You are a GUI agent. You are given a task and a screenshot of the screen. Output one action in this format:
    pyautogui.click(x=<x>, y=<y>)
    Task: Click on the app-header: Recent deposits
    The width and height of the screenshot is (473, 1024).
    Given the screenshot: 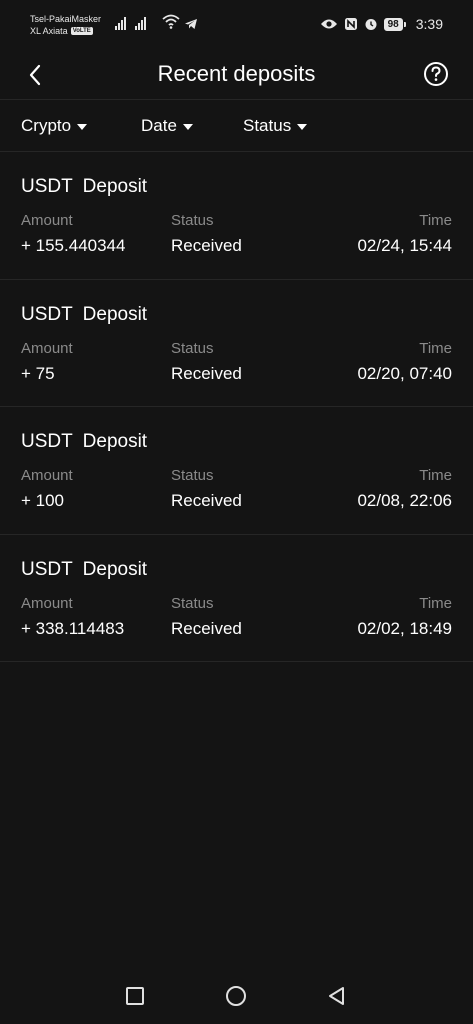 What is the action you would take?
    pyautogui.click(x=236, y=75)
    